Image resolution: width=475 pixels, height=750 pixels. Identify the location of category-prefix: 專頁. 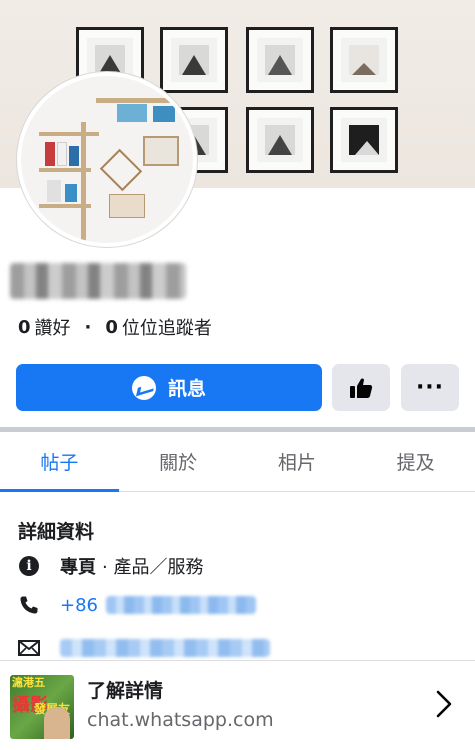
(78, 567).